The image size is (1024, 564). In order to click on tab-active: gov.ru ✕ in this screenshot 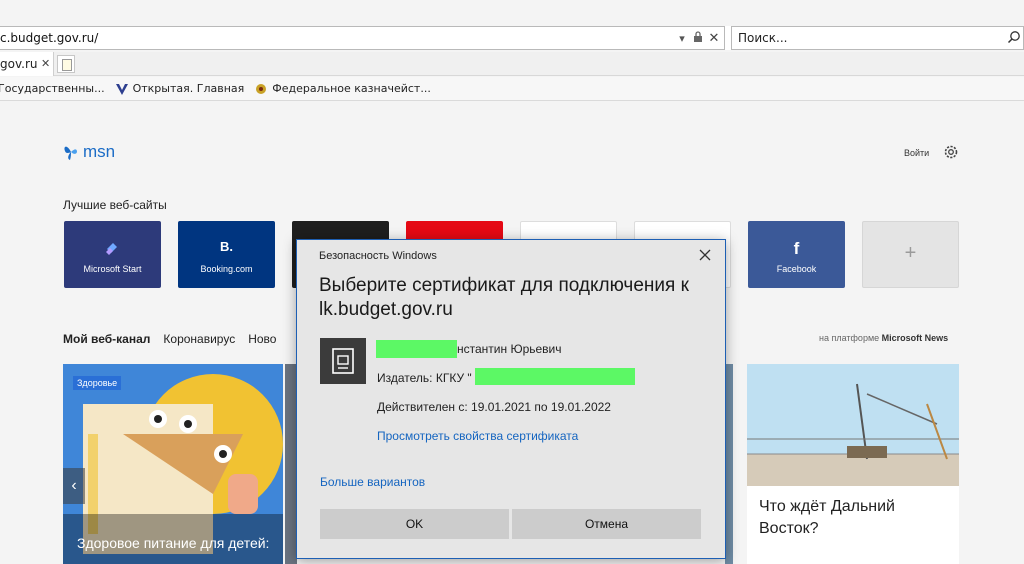, I will do `click(27, 64)`.